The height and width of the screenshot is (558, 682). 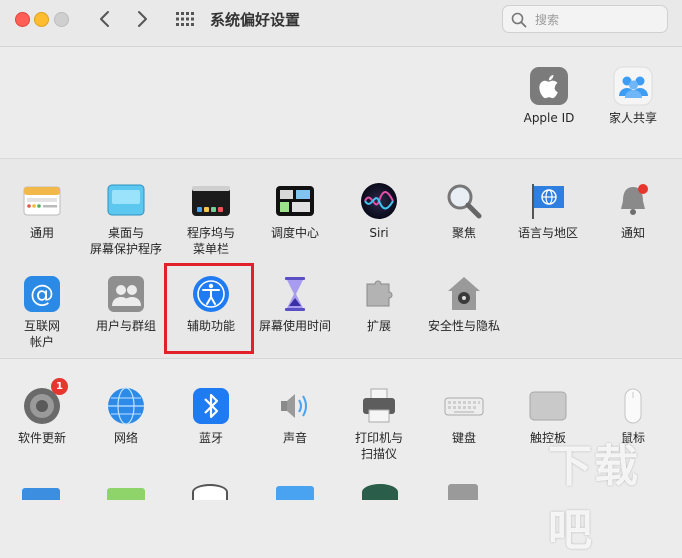 What do you see at coordinates (41, 233) in the screenshot?
I see `pane-label: 通用` at bounding box center [41, 233].